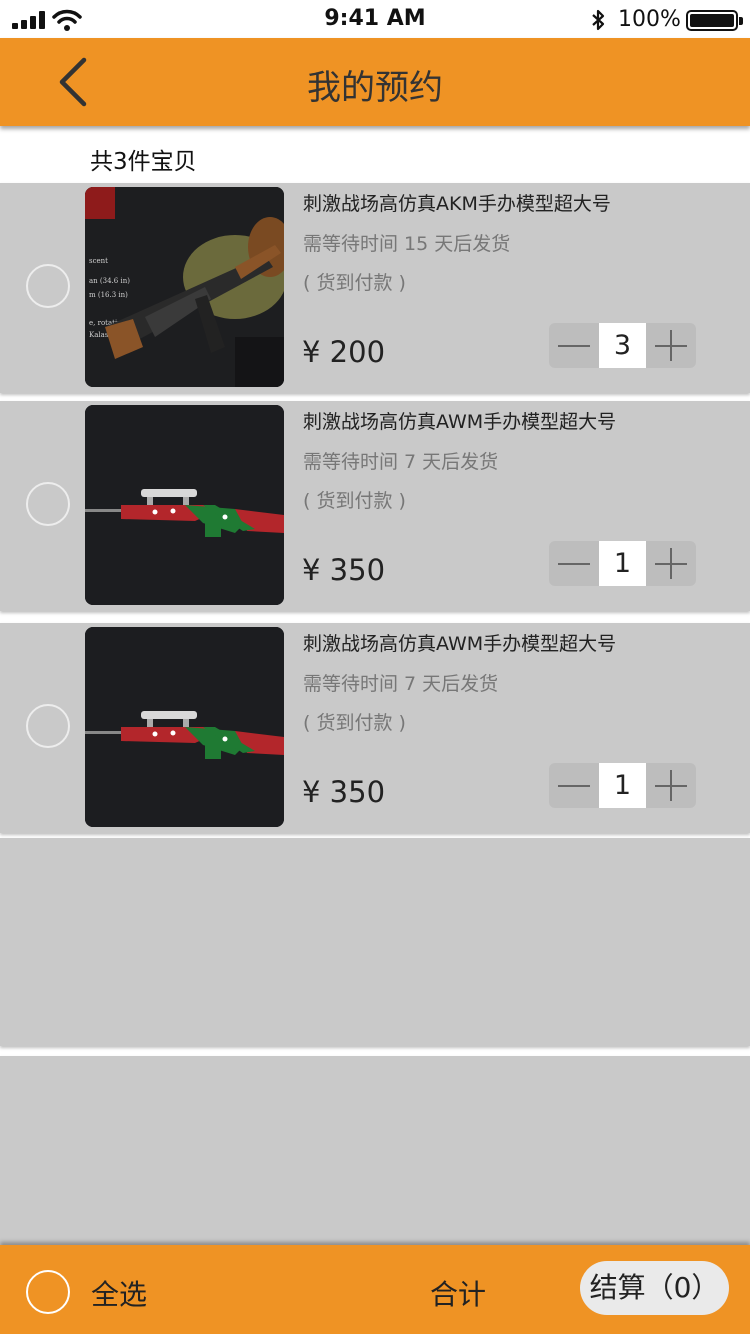 The width and height of the screenshot is (750, 1334). Describe the element at coordinates (48, 1292) in the screenshot. I see `select-all-radio` at that location.